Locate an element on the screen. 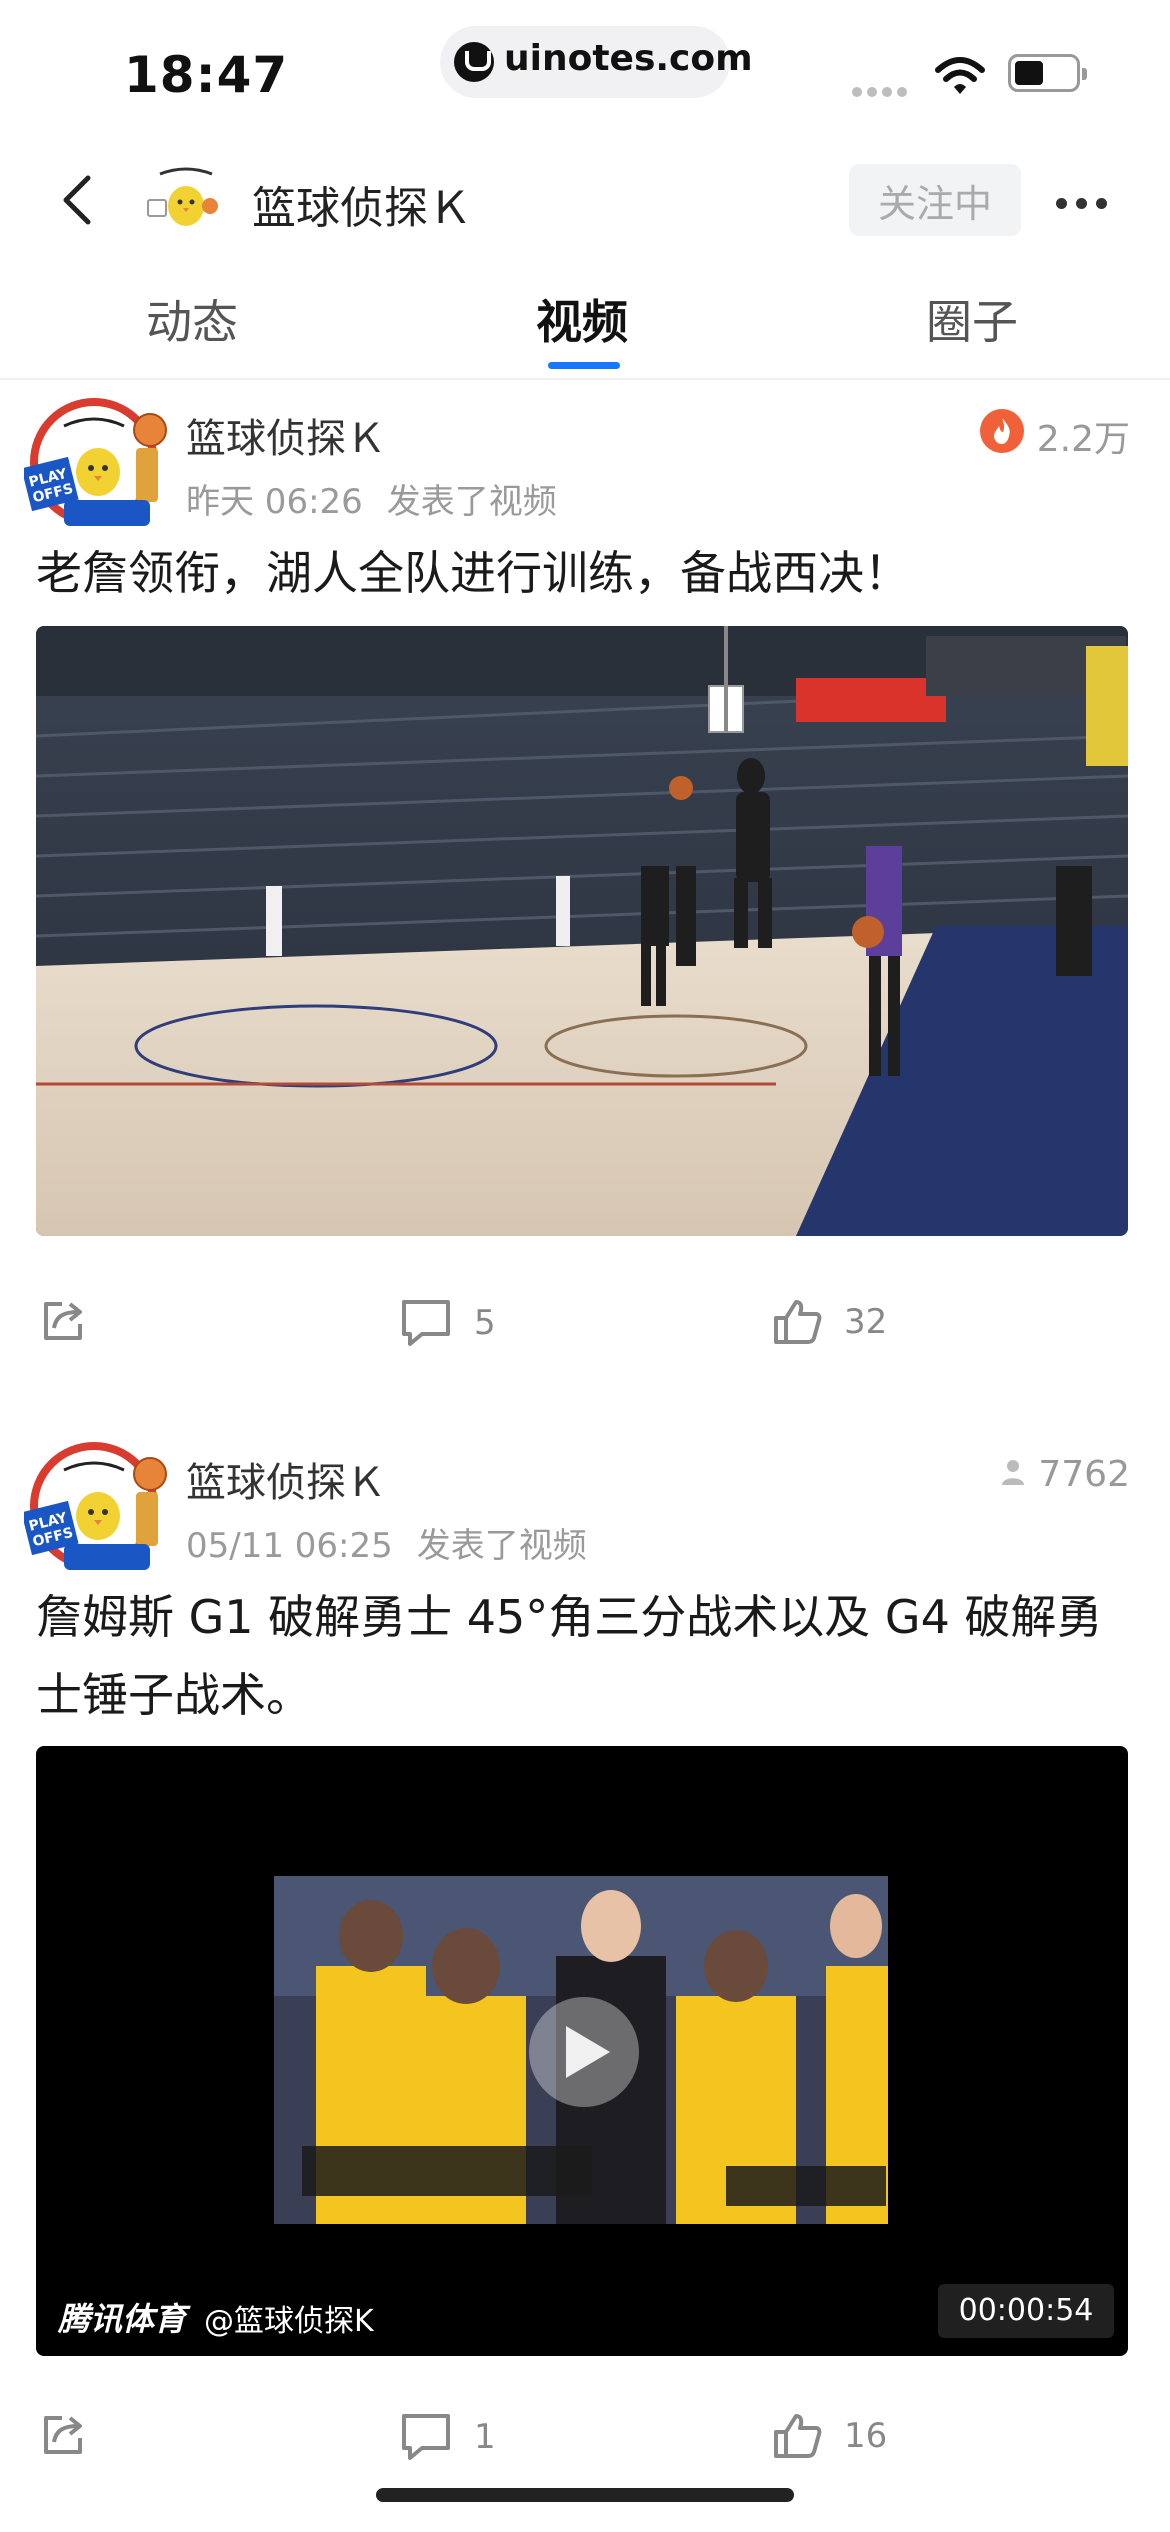 The height and width of the screenshot is (2532, 1170). comment-count: 5 is located at coordinates (485, 1323).